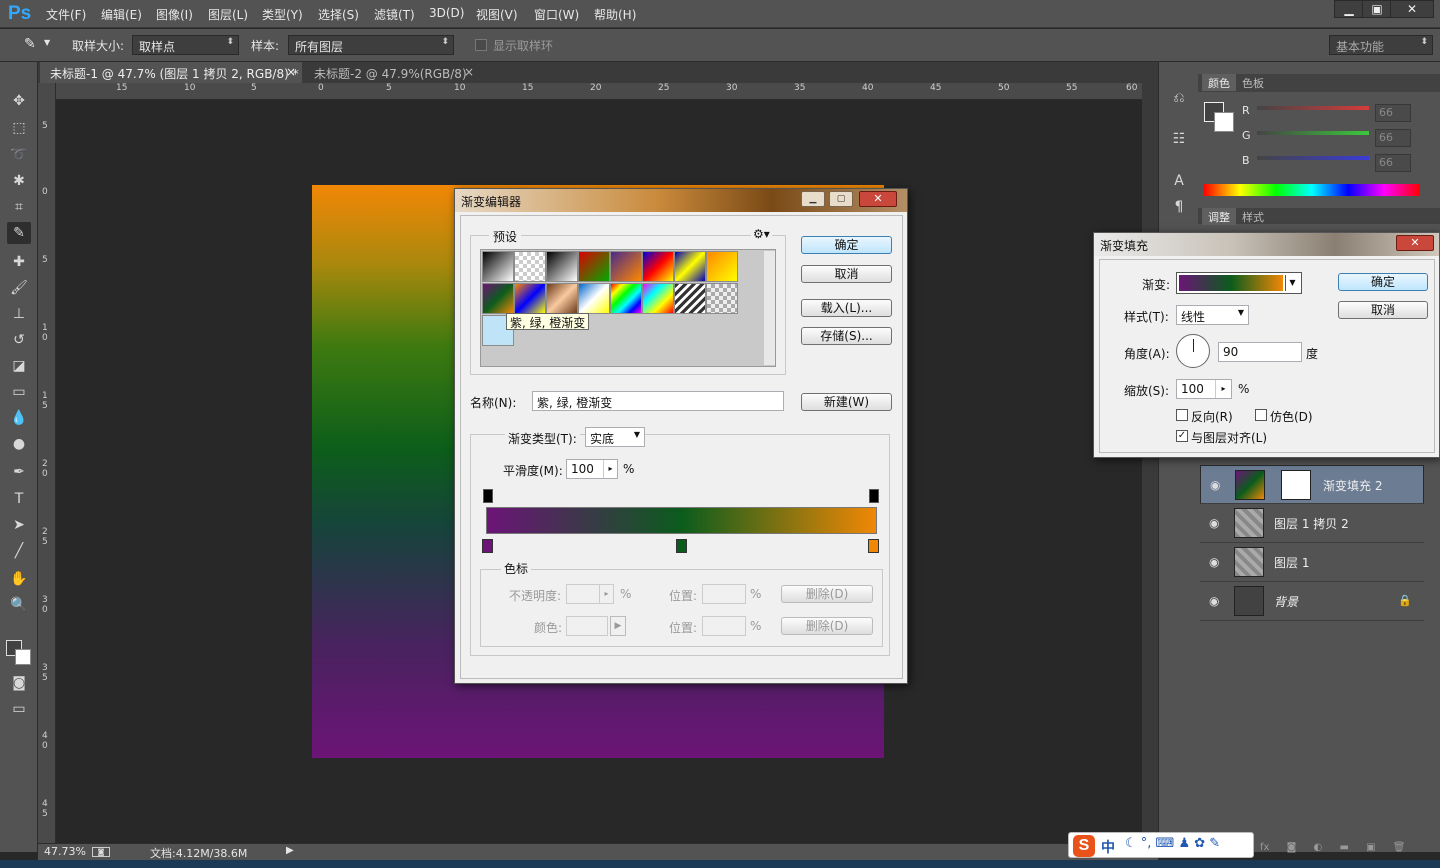 The width and height of the screenshot is (1440, 868). What do you see at coordinates (19, 366) in the screenshot?
I see `eraser-tool-icon: ◪` at bounding box center [19, 366].